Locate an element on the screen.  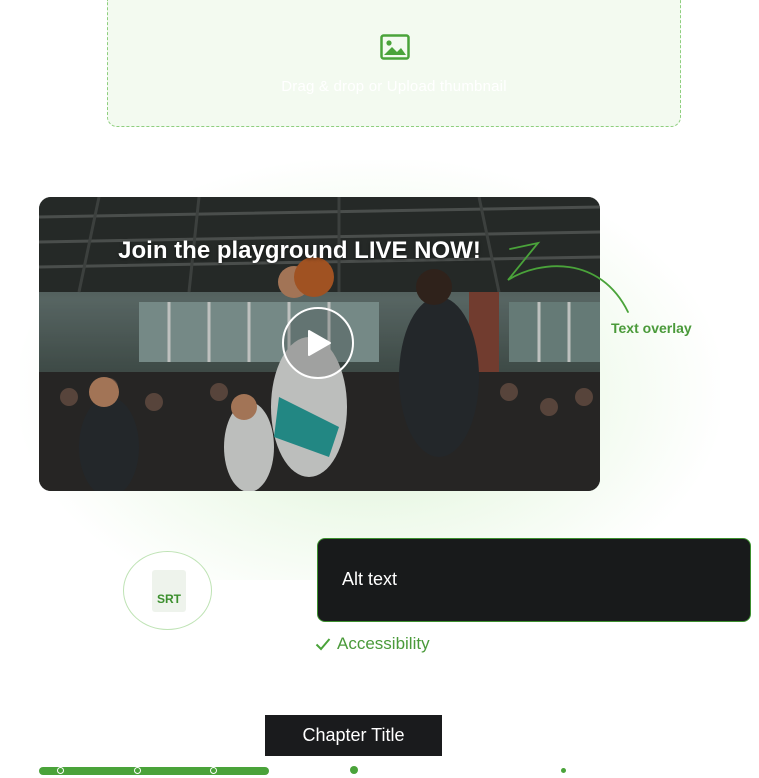
captions-upload: SRT is located at coordinates (167, 590).